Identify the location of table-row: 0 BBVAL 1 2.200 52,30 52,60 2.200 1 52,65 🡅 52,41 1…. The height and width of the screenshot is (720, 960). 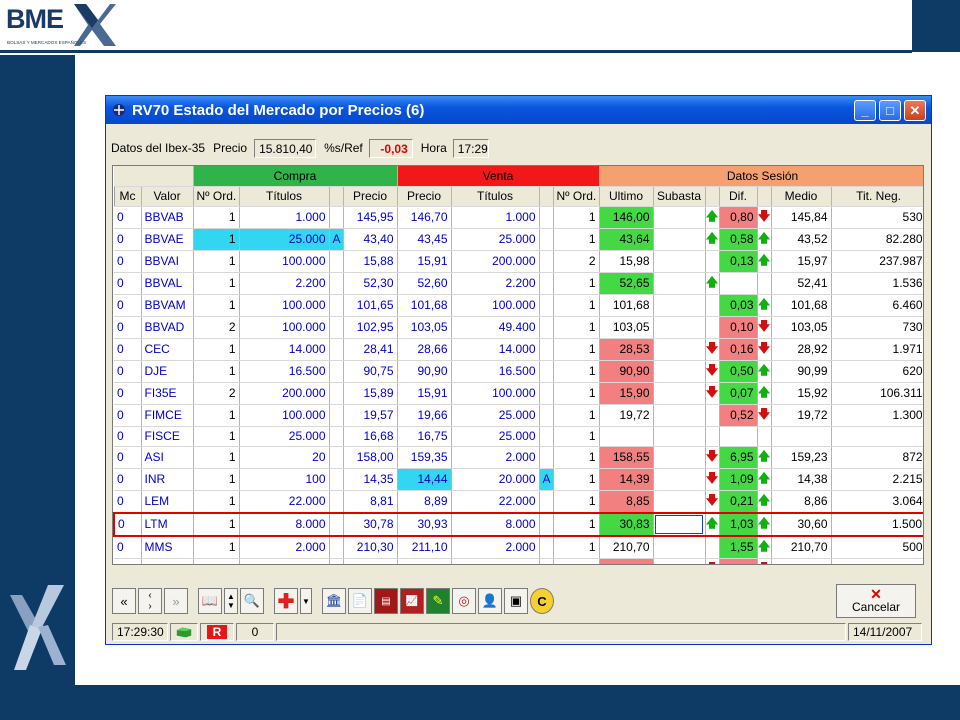
(518, 283).